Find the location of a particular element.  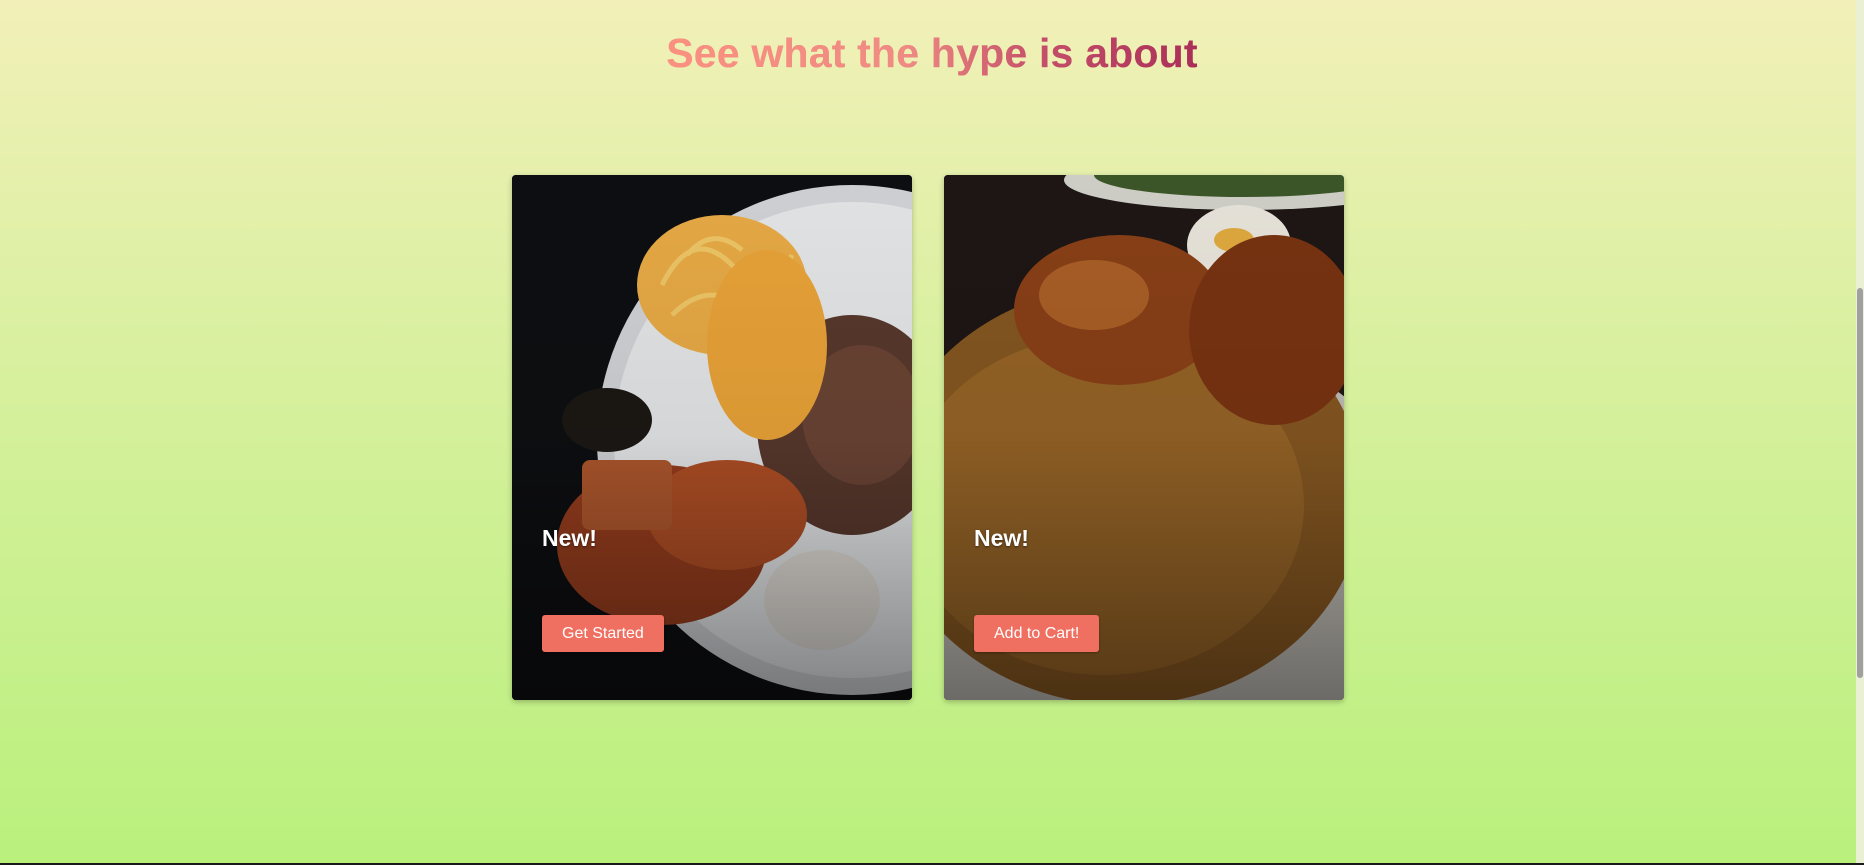

page-scrollbar is located at coordinates (1860, 432).